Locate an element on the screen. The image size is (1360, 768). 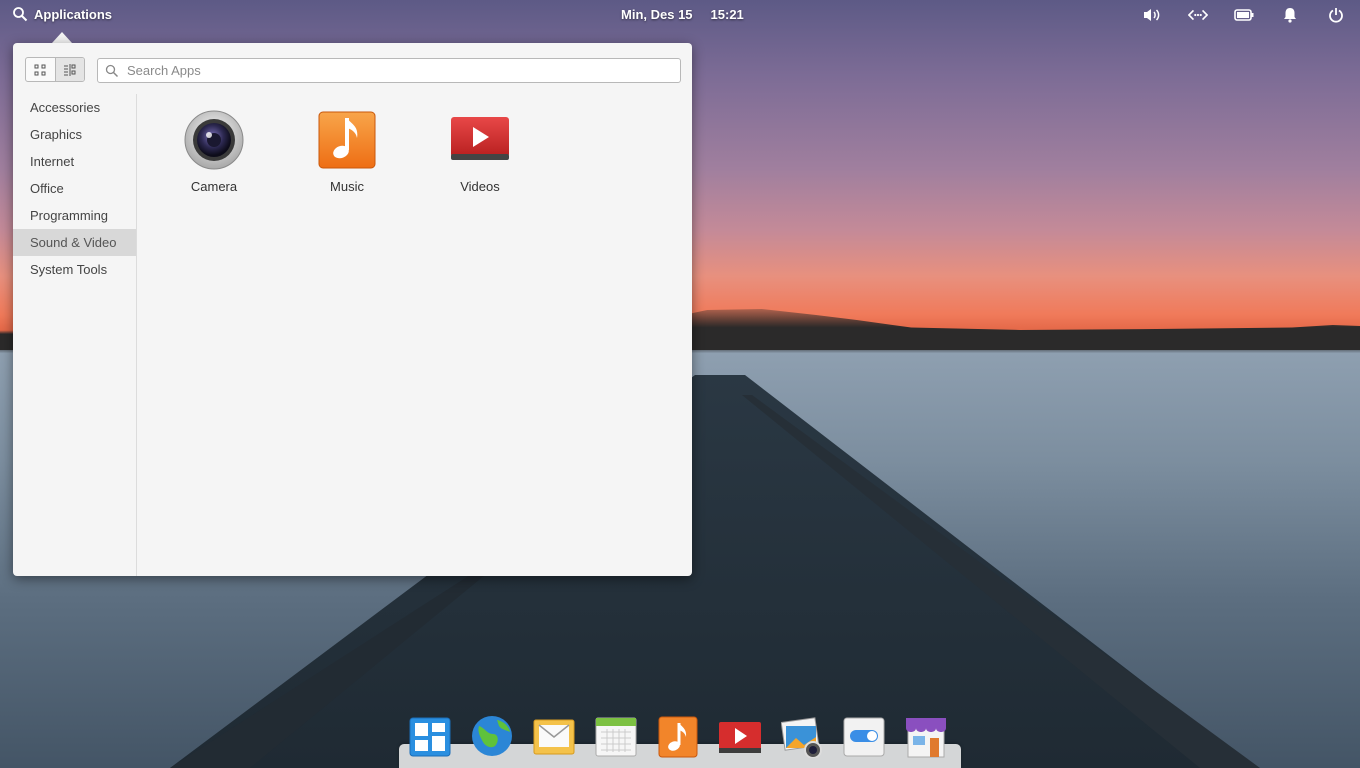
notification-bell-icon is located at coordinates (1290, 14).